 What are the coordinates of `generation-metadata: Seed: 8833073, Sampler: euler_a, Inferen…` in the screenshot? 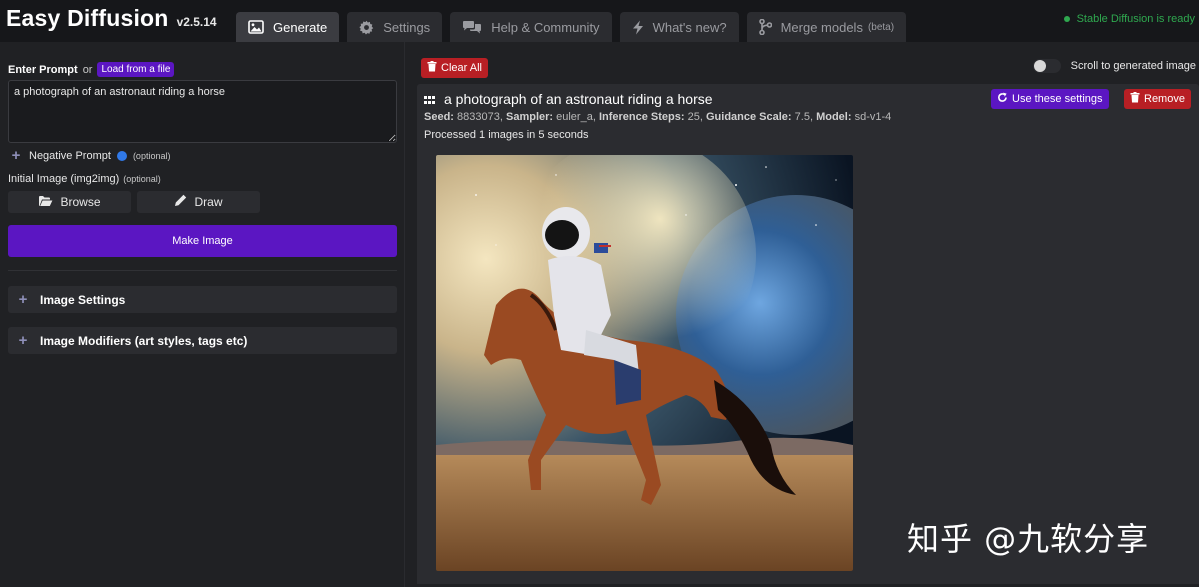 It's located at (658, 117).